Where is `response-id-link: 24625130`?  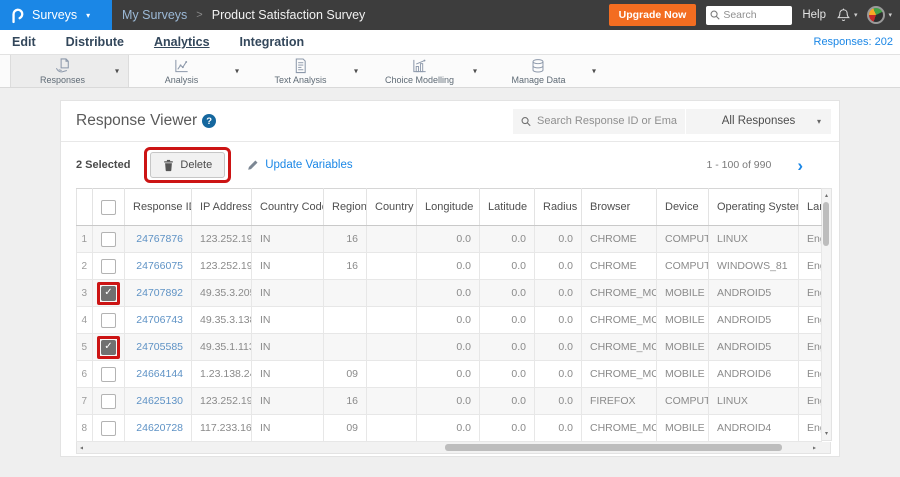
response-id-link: 24625130 is located at coordinates (158, 401).